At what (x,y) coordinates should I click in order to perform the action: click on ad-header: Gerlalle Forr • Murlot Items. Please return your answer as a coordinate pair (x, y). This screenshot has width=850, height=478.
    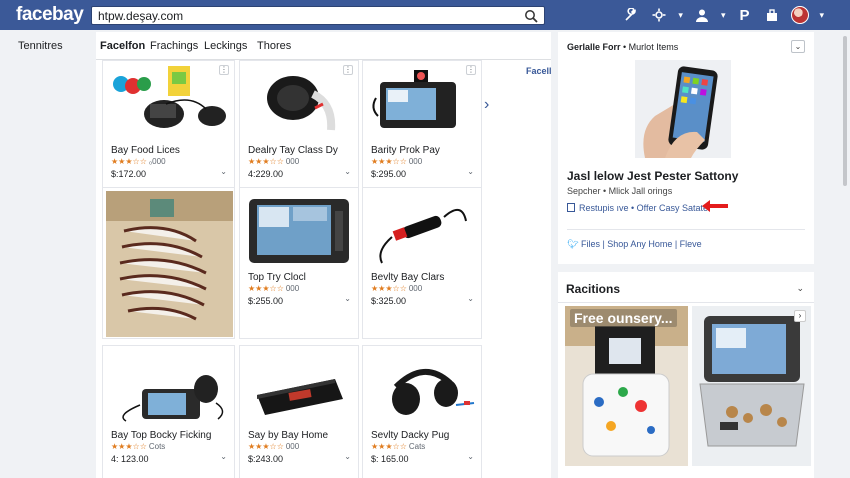
    Looking at the image, I should click on (623, 47).